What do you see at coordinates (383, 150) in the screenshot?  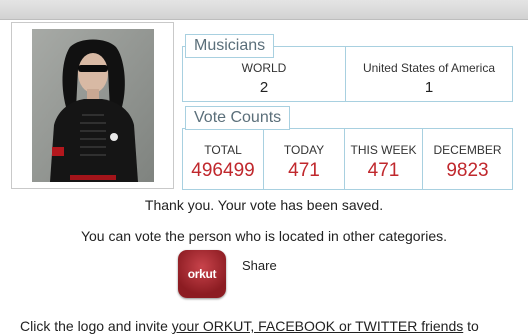 I see `vote-this-week-label: THIS WEEK` at bounding box center [383, 150].